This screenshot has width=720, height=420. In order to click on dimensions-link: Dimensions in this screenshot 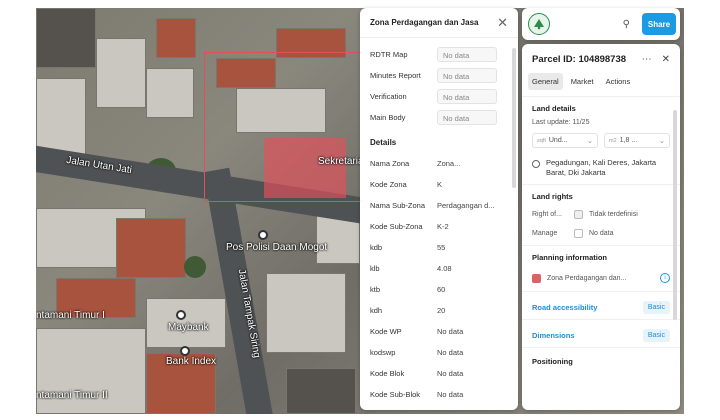, I will do `click(553, 335)`.